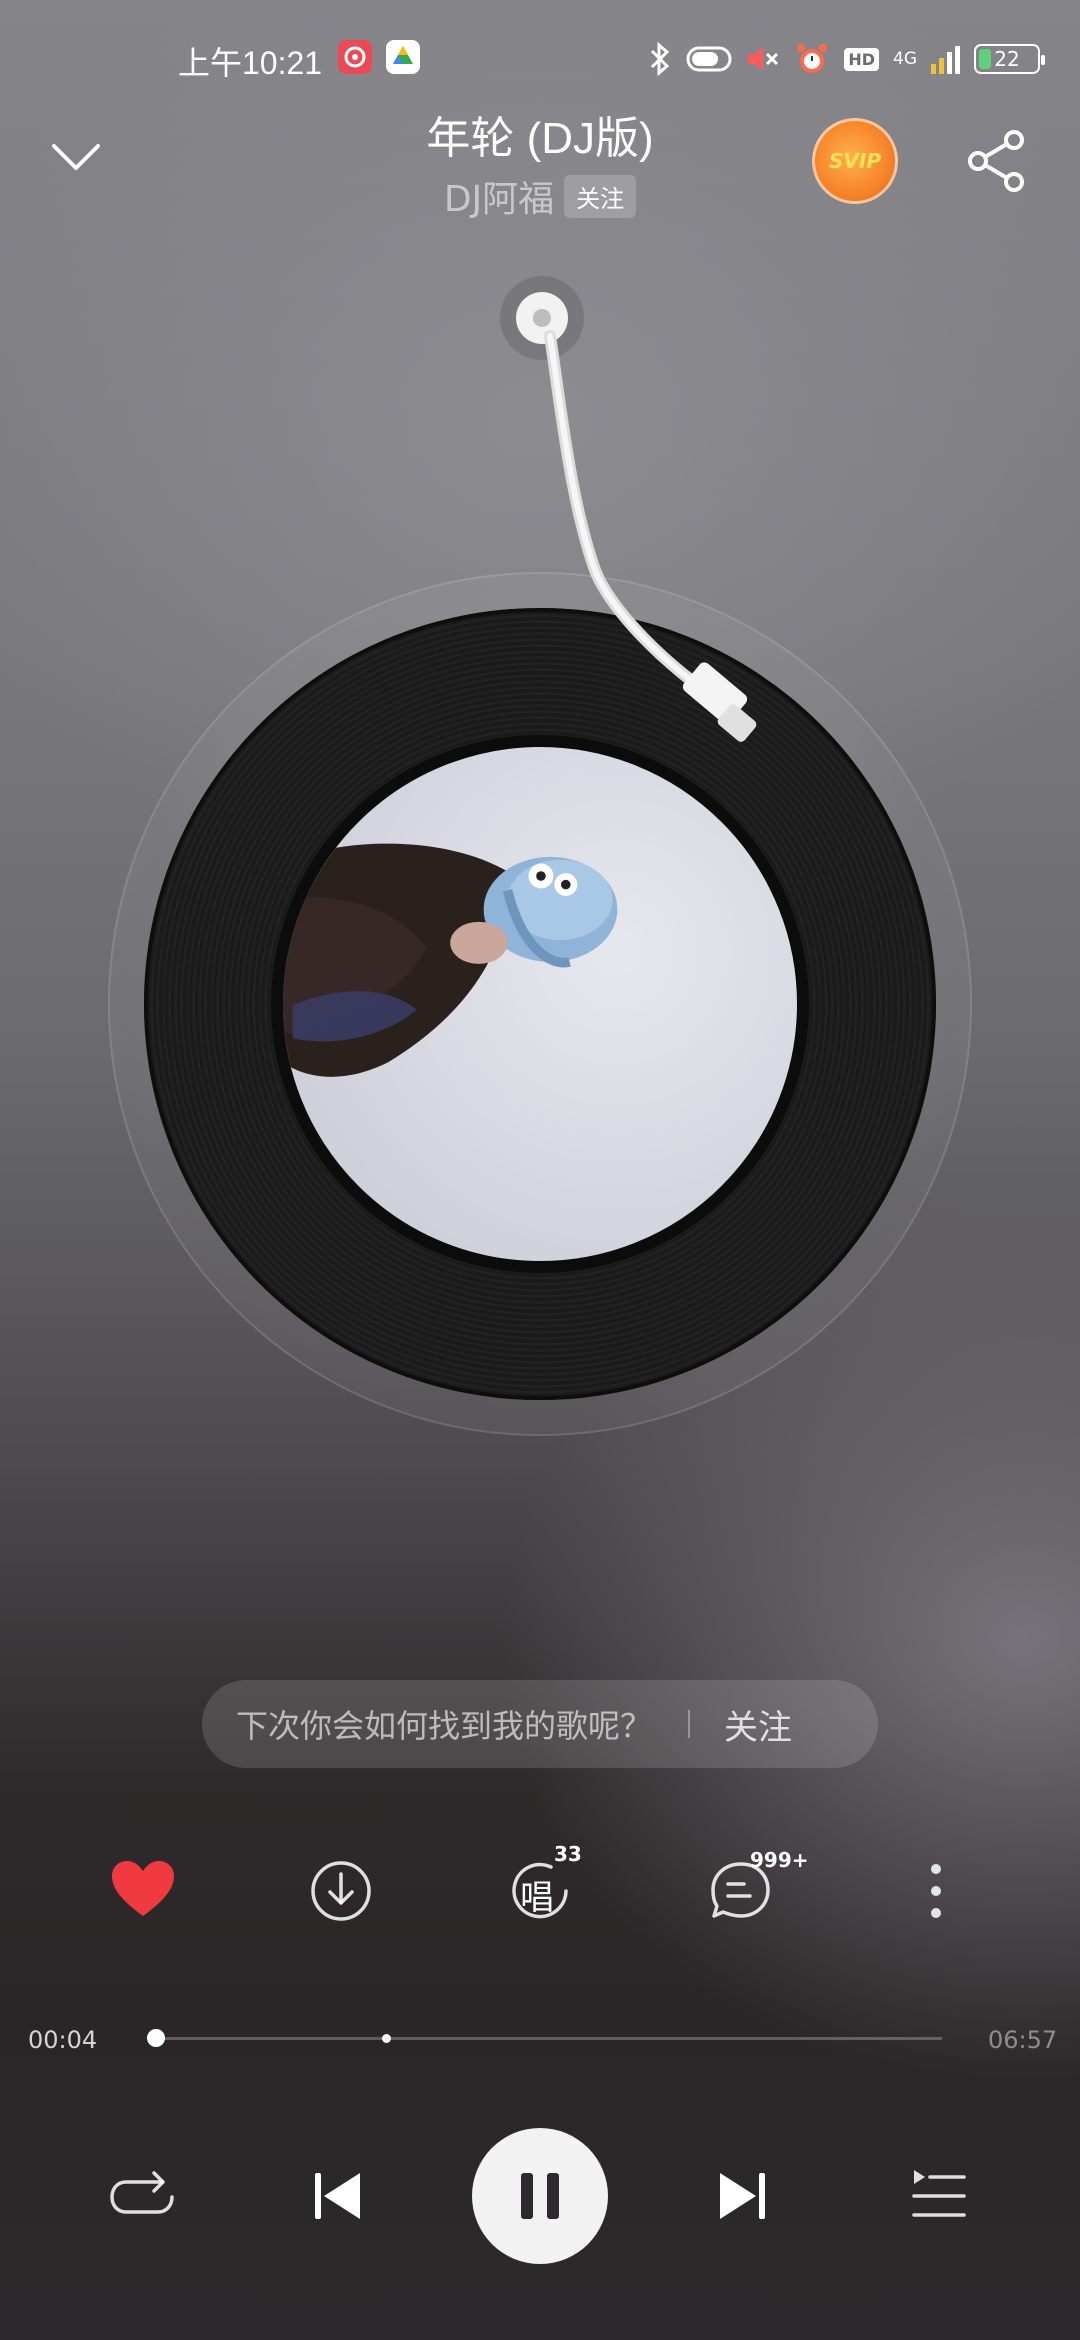  I want to click on svip-badge-button: SVIP, so click(855, 161).